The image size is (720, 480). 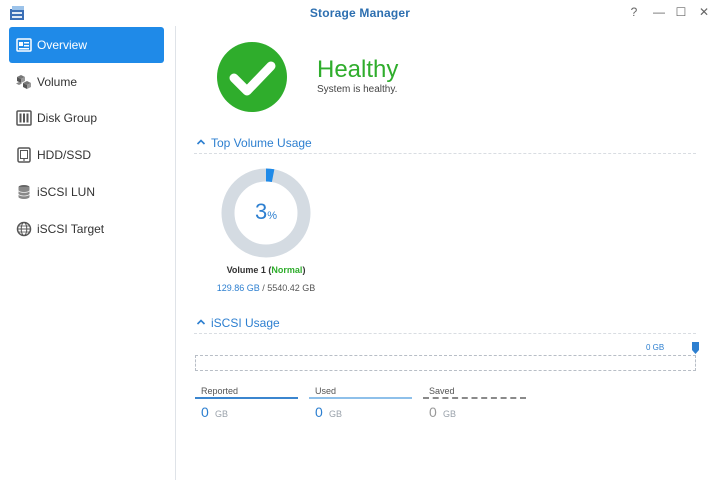 What do you see at coordinates (442, 391) in the screenshot?
I see `stat-label: Saved` at bounding box center [442, 391].